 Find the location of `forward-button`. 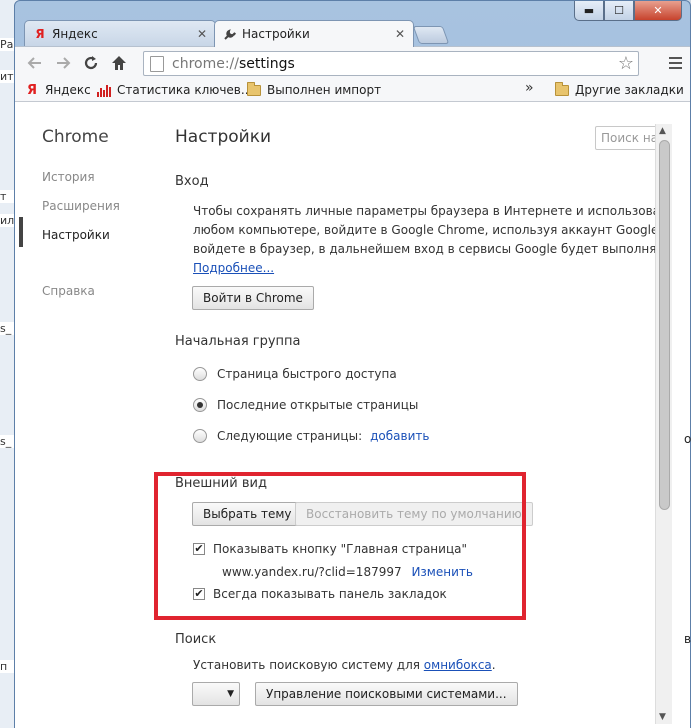

forward-button is located at coordinates (63, 63).